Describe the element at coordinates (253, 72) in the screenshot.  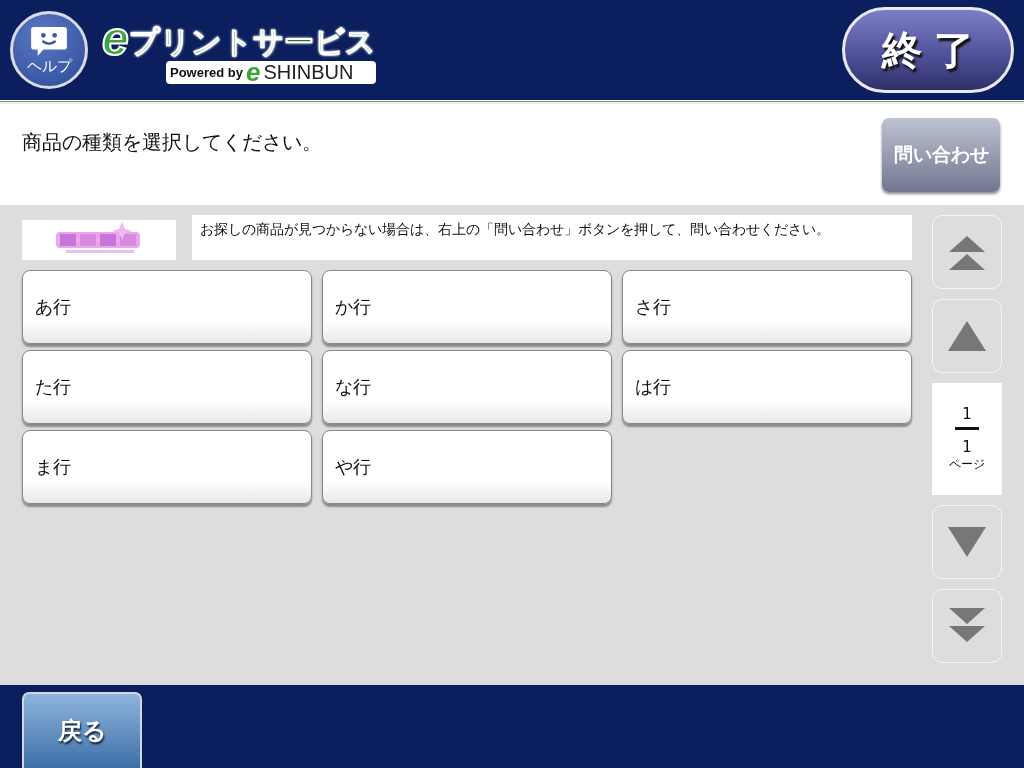
I see `brand-mark: e` at that location.